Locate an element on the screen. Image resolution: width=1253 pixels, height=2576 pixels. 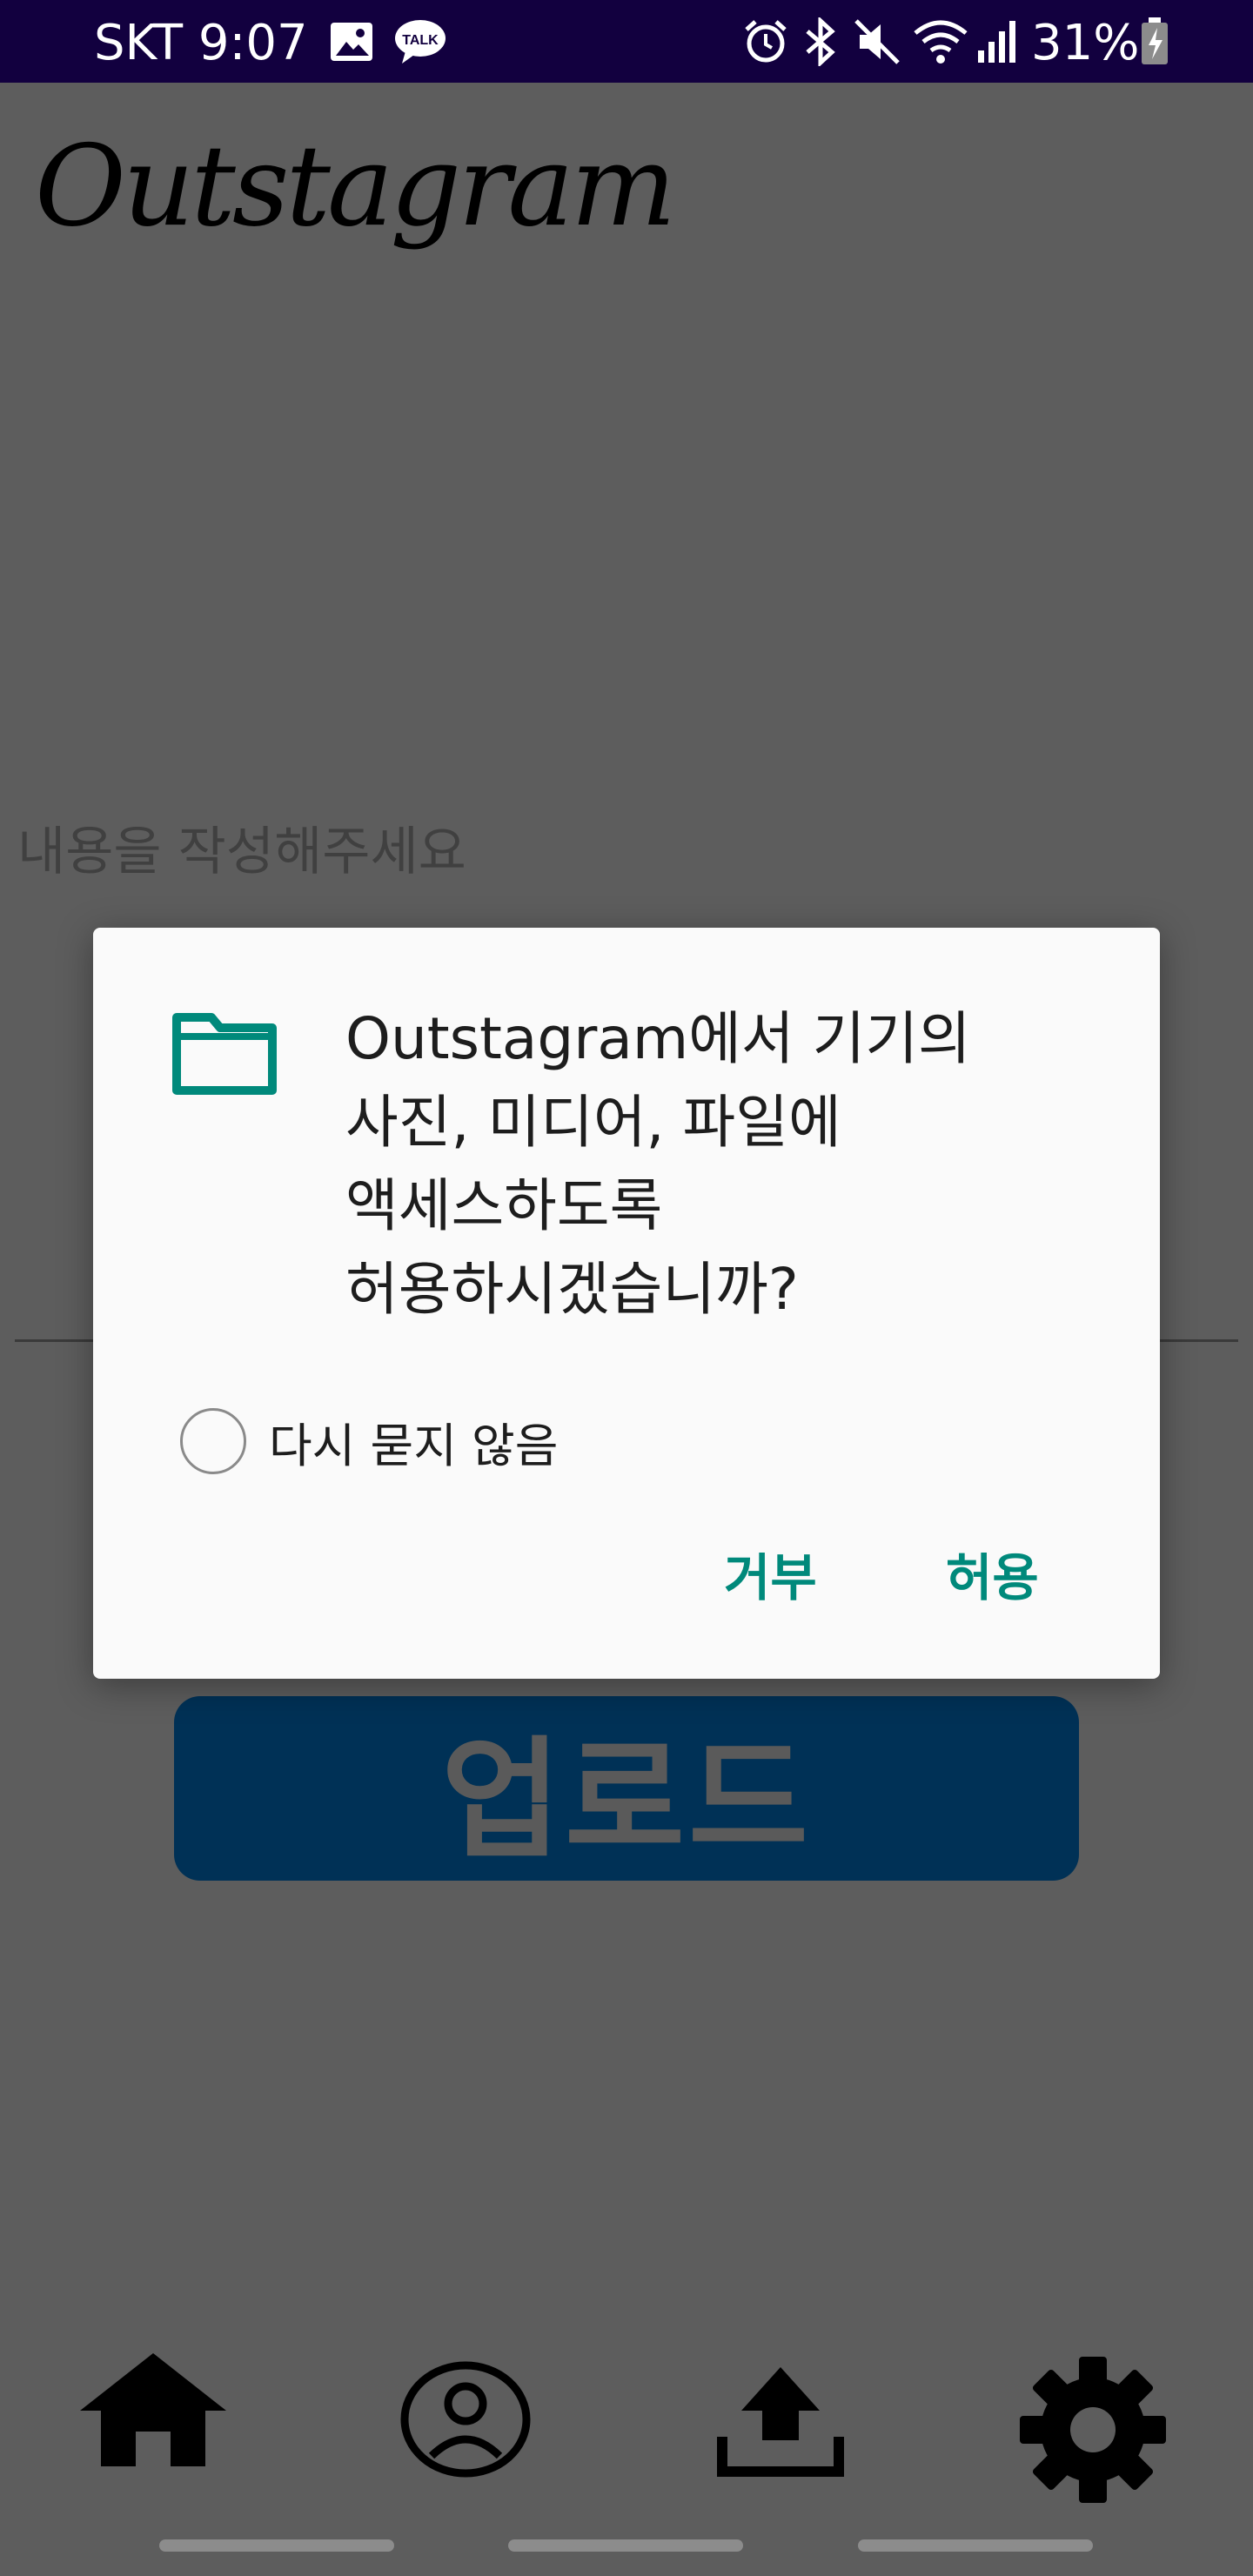
gesture-bar-left is located at coordinates (276, 2545).